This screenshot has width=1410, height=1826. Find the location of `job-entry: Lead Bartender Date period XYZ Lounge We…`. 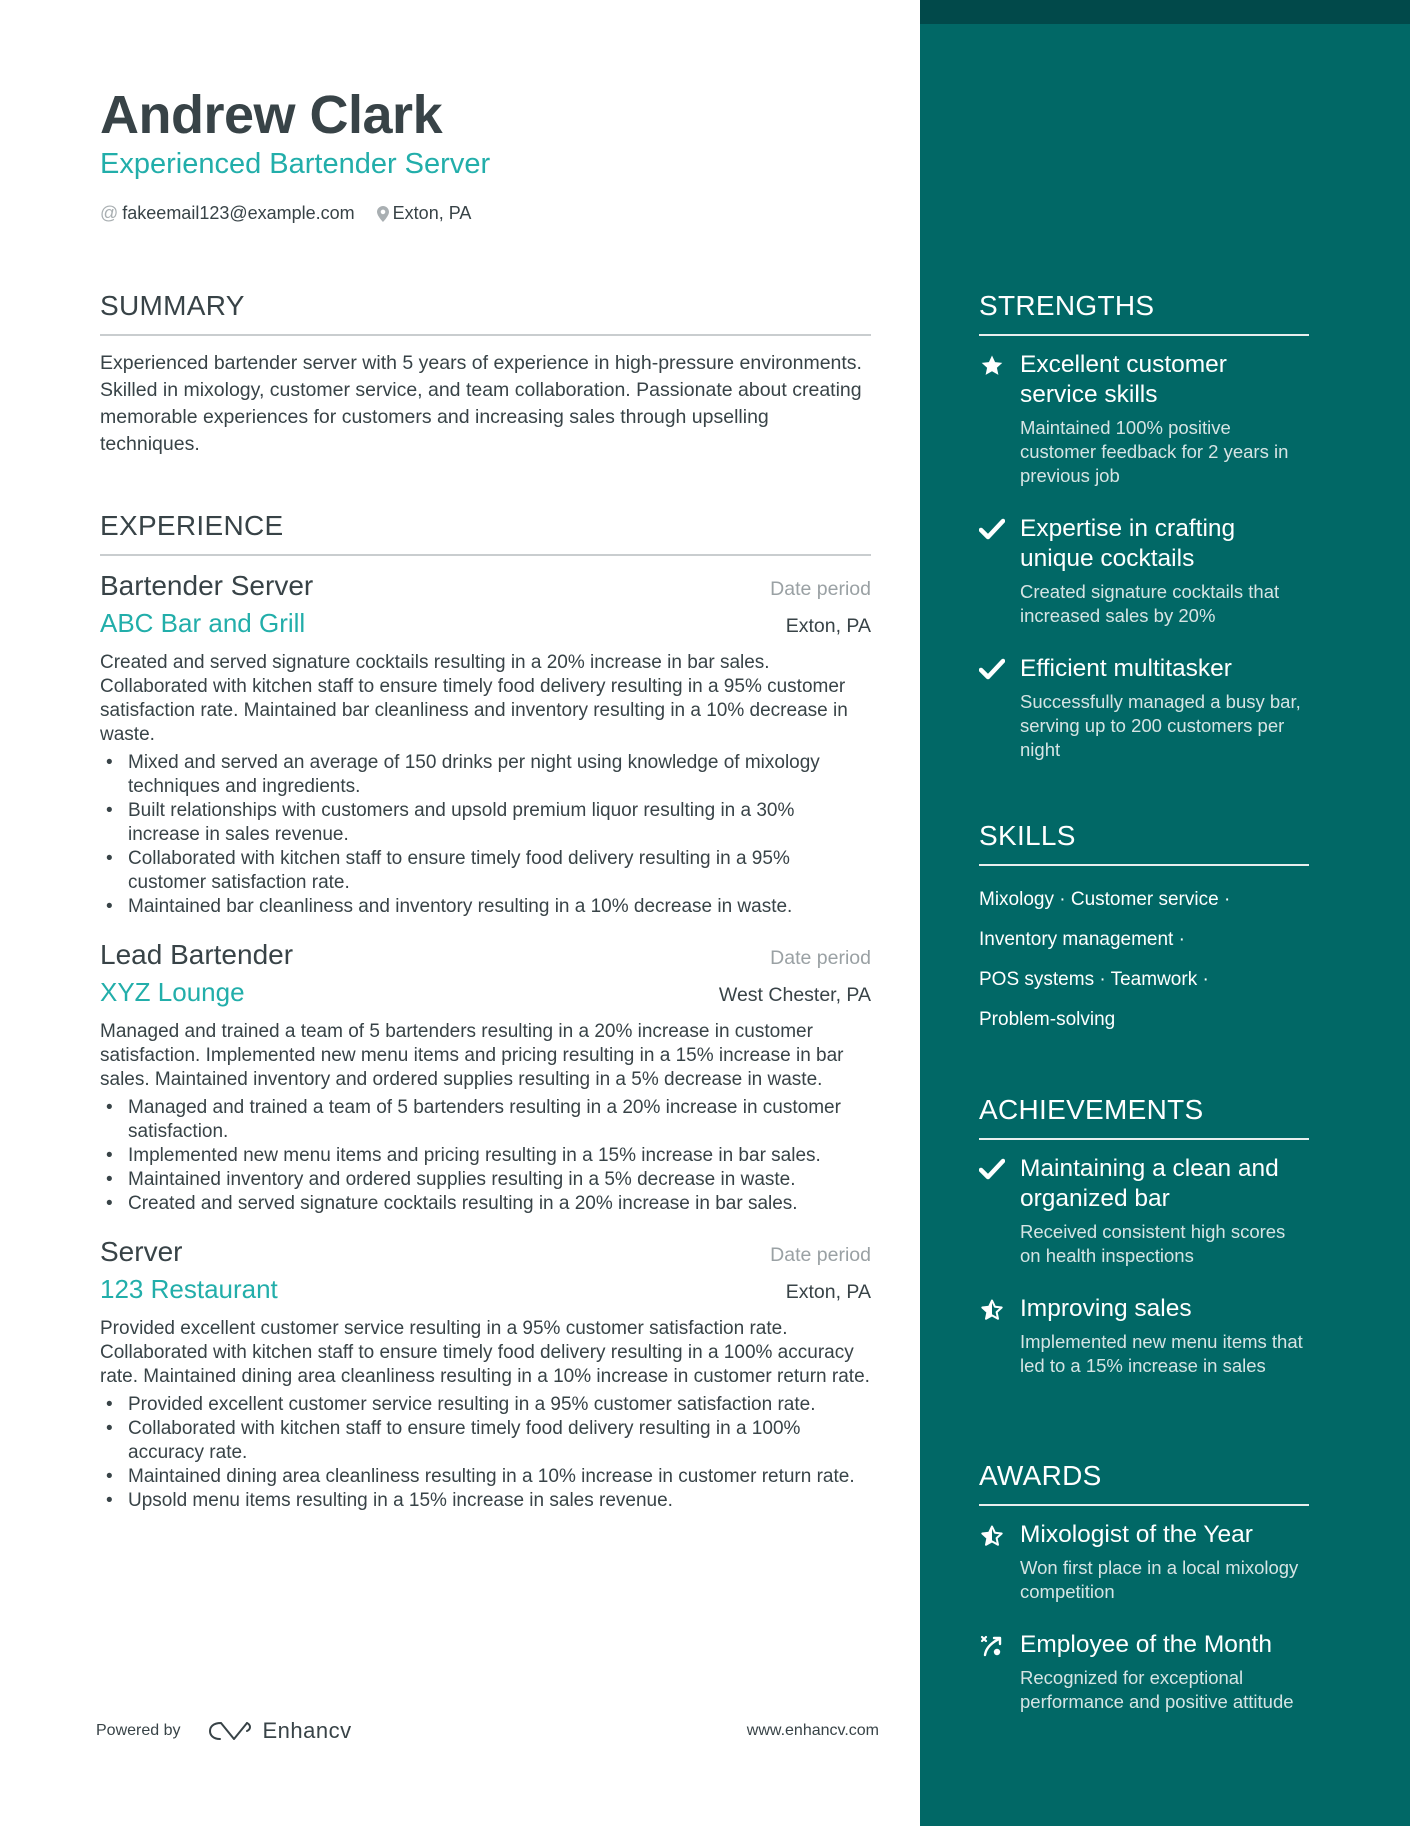

job-entry: Lead Bartender Date period XYZ Lounge We… is located at coordinates (485, 1077).